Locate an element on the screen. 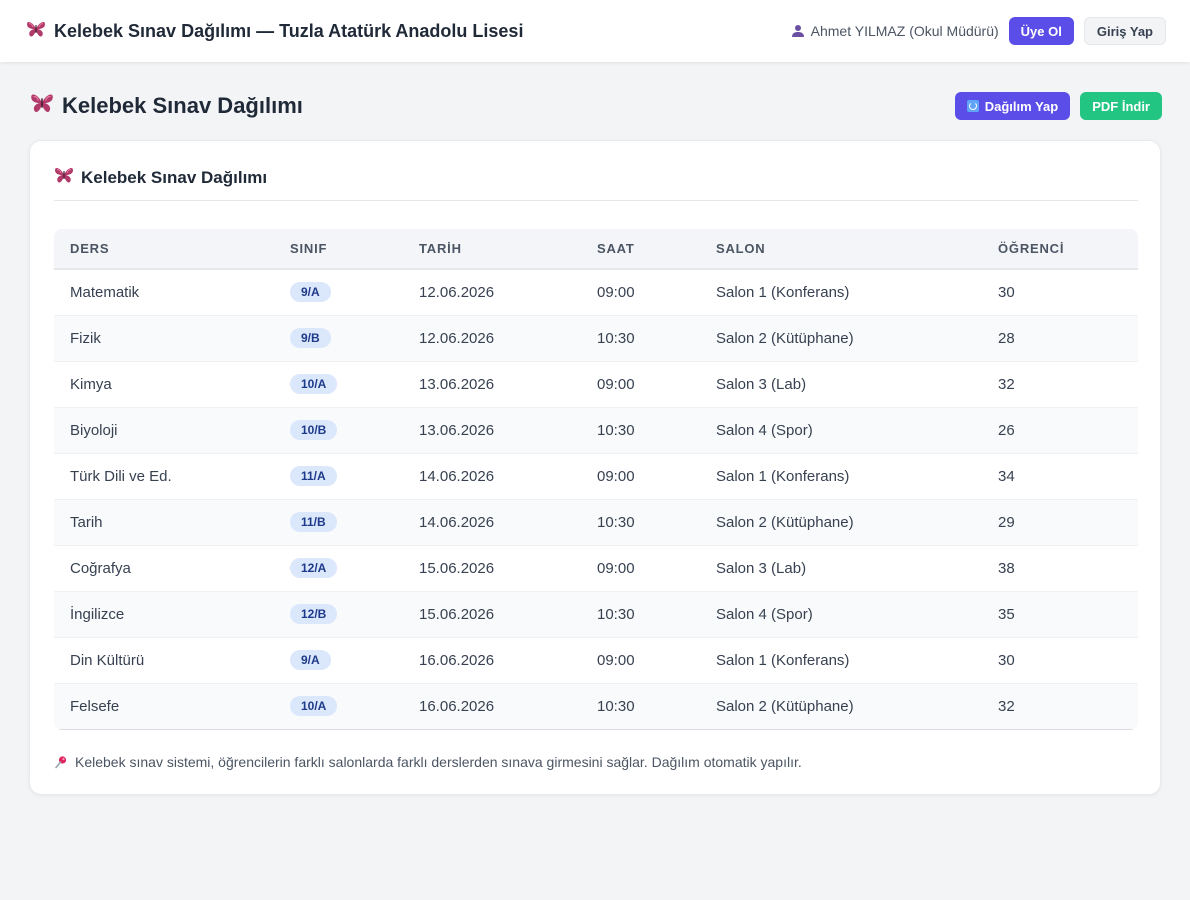 This screenshot has width=1190, height=900. class-badge: 12/A is located at coordinates (314, 568).